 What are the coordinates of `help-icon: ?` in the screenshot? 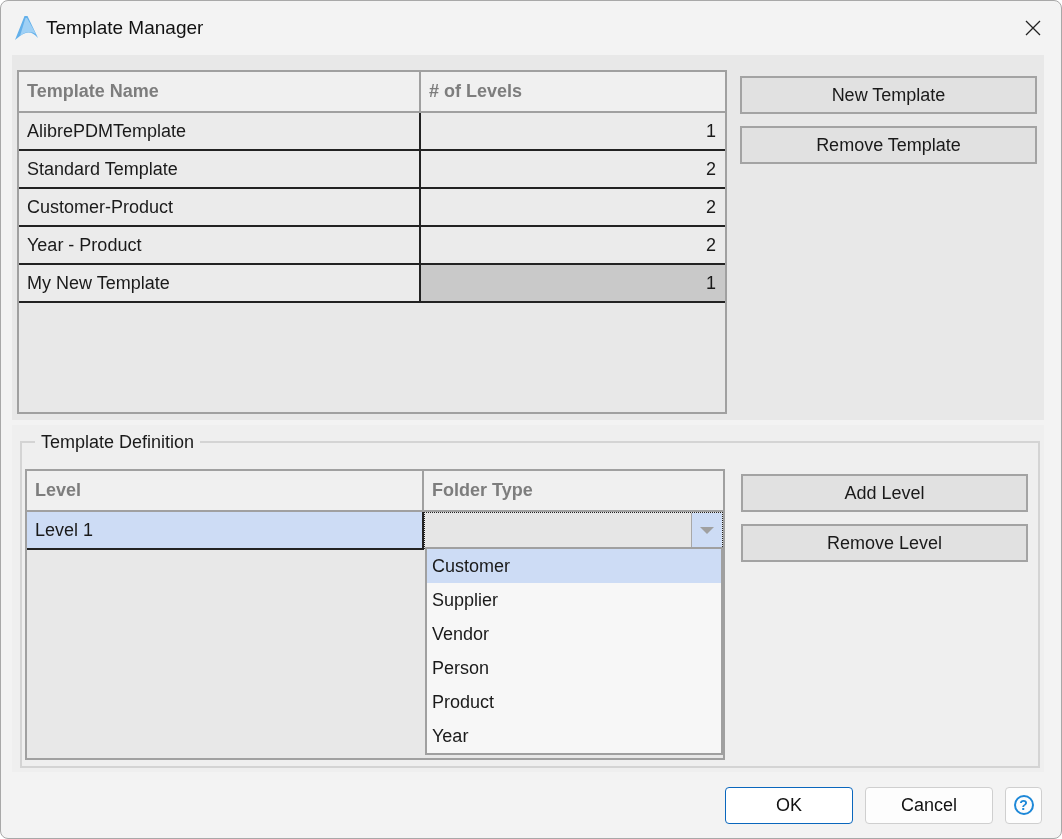 It's located at (1023, 805).